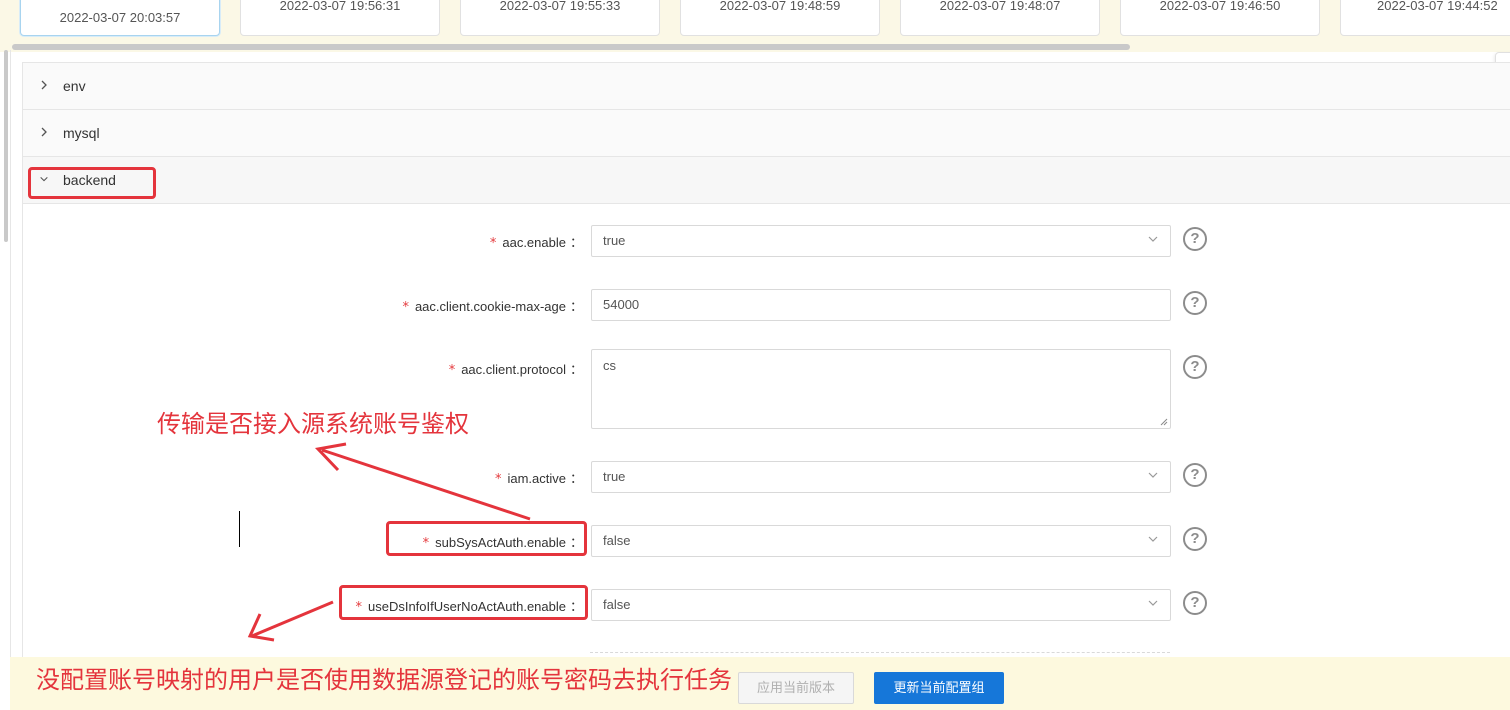 The height and width of the screenshot is (710, 1510). Describe the element at coordinates (463, 602) in the screenshot. I see `annotation-box-usedsinfo` at that location.